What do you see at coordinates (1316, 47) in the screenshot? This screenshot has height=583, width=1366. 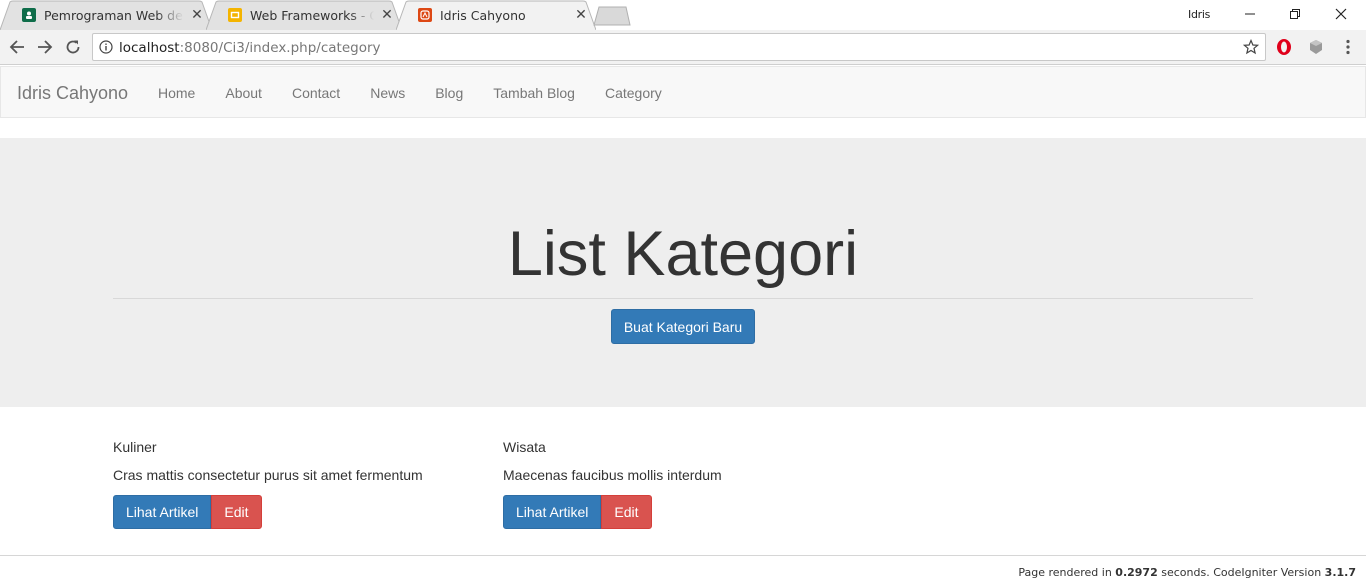 I see `extension-icon` at bounding box center [1316, 47].